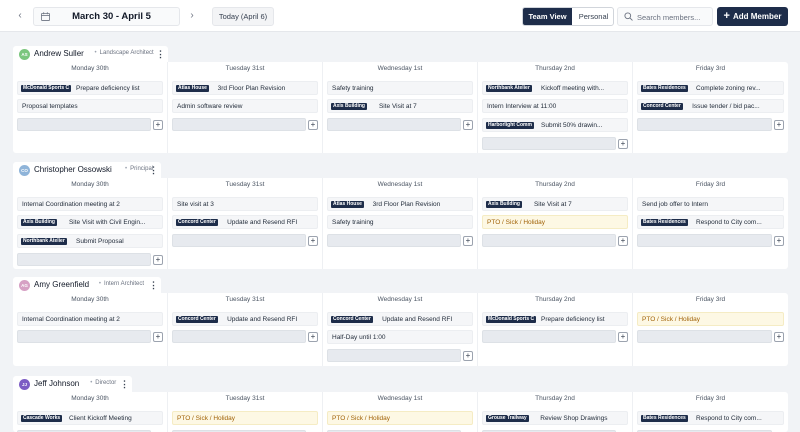  Describe the element at coordinates (352, 319) in the screenshot. I see `project-tag: Concord Center` at that location.